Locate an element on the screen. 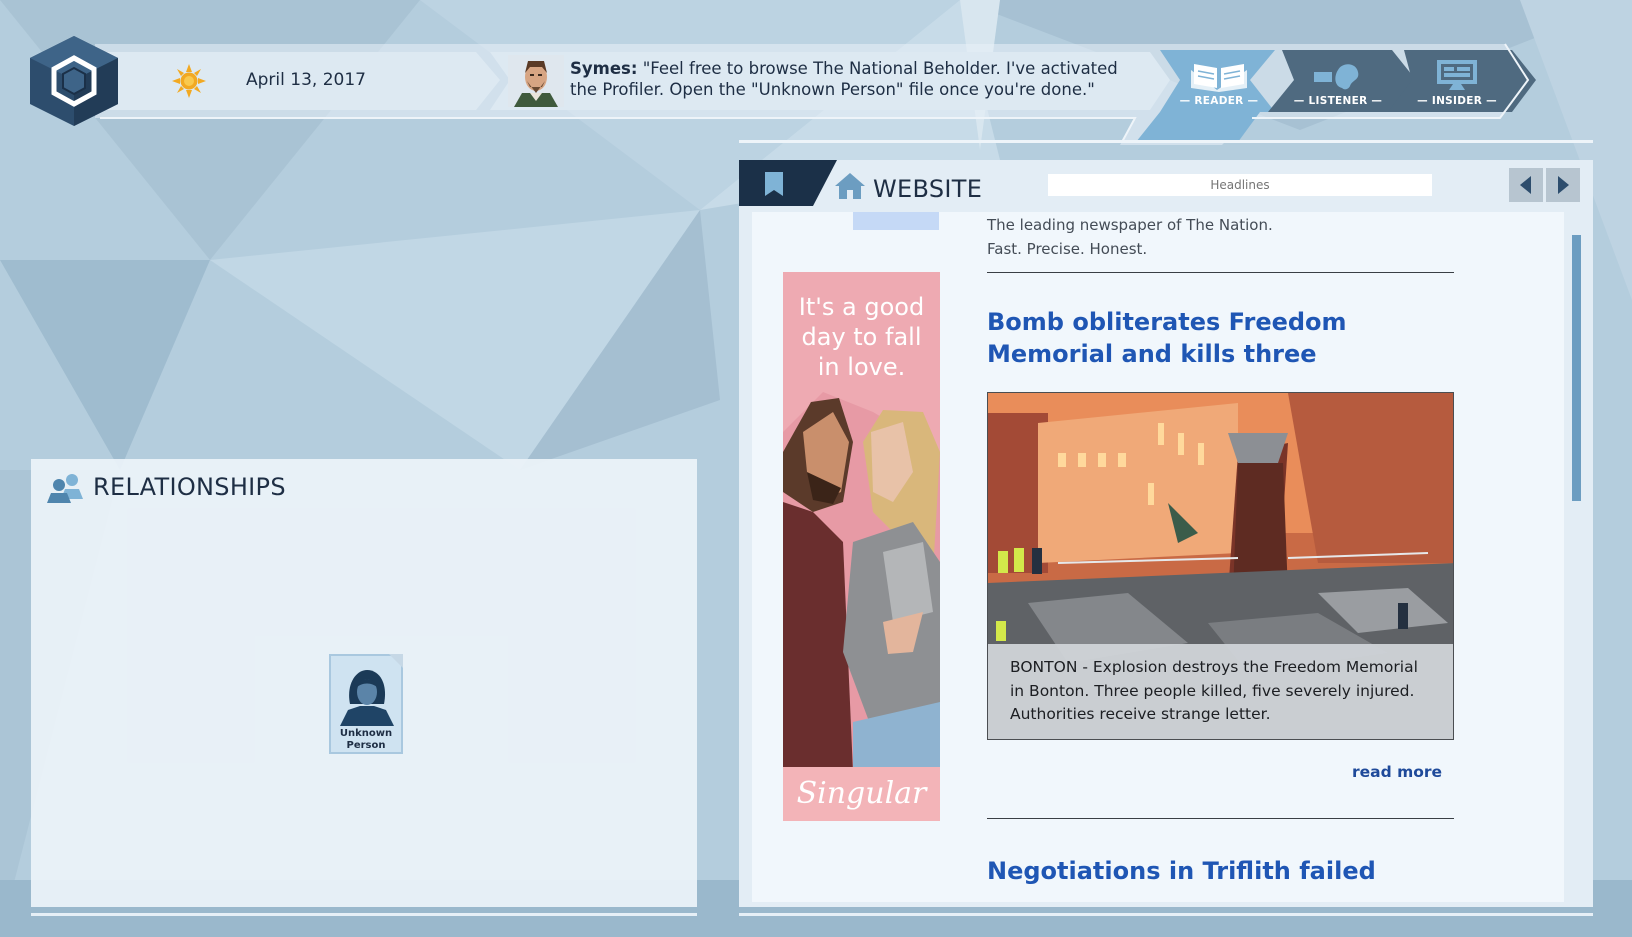 The width and height of the screenshot is (1632, 937). tab-listener-label: — LISTENER — is located at coordinates (1338, 101).